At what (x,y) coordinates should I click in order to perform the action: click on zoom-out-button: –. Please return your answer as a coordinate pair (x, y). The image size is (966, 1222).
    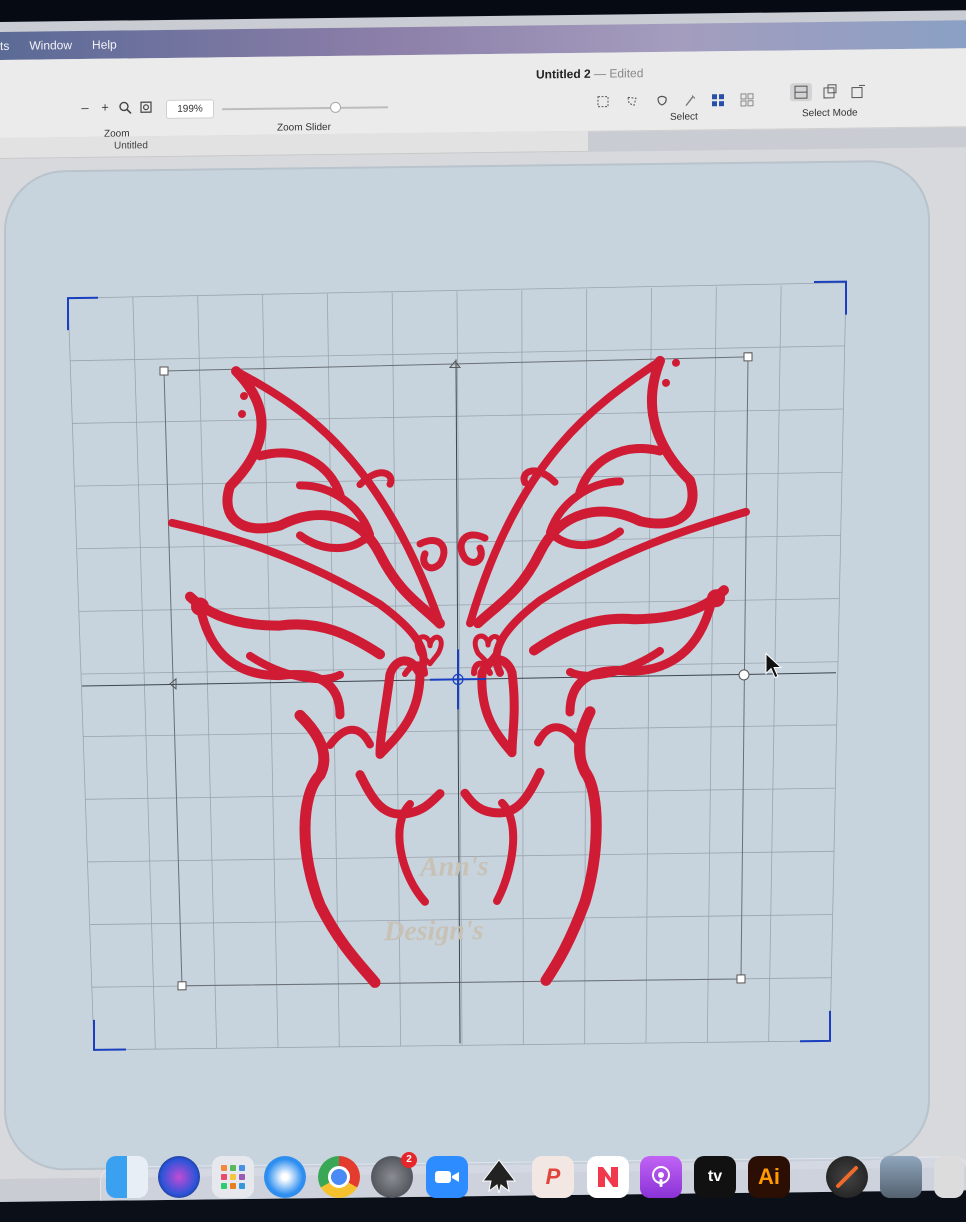
    Looking at the image, I should click on (85, 107).